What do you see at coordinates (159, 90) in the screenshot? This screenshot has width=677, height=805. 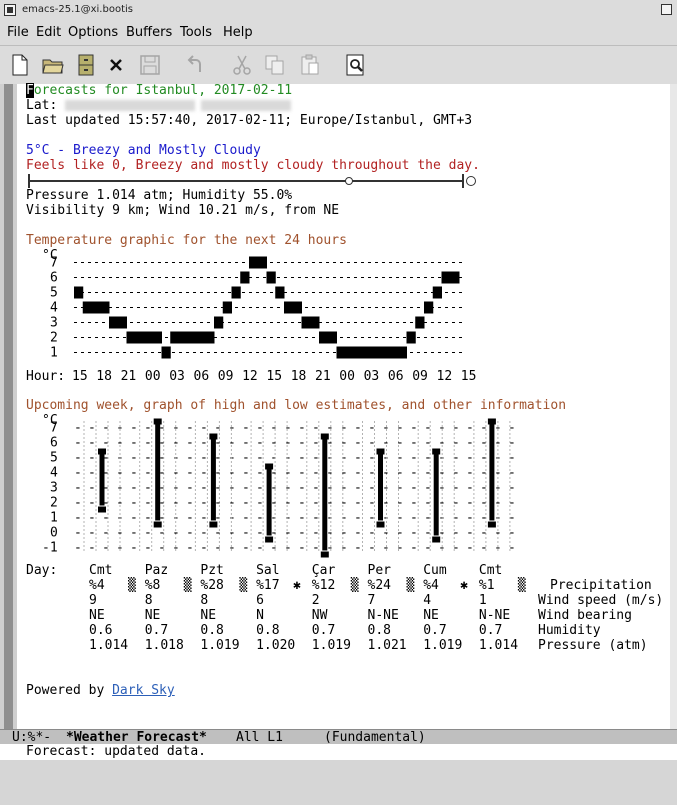 I see `forecast-heading: Forecasts for Istanbul, 2017-02-11` at bounding box center [159, 90].